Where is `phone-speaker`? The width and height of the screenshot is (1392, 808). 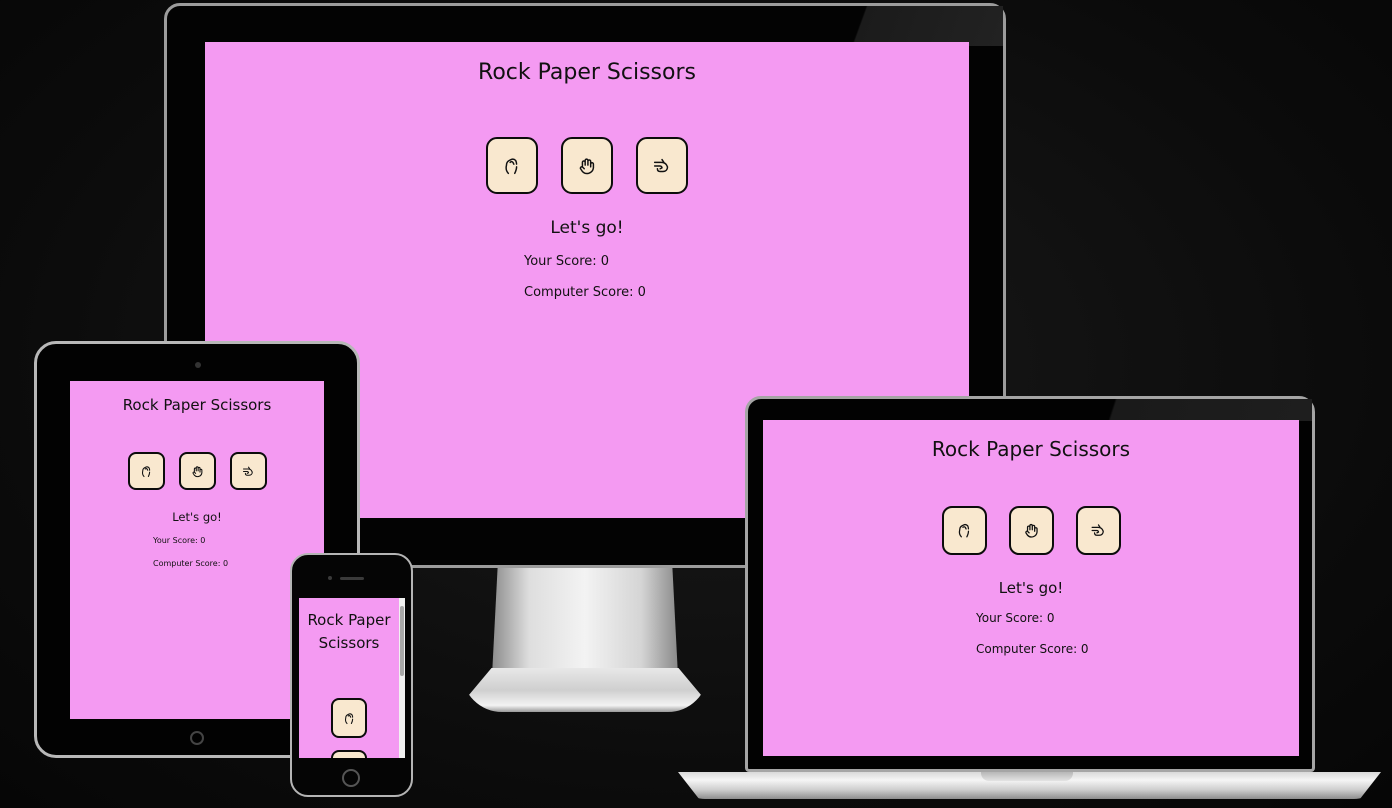
phone-speaker is located at coordinates (352, 578).